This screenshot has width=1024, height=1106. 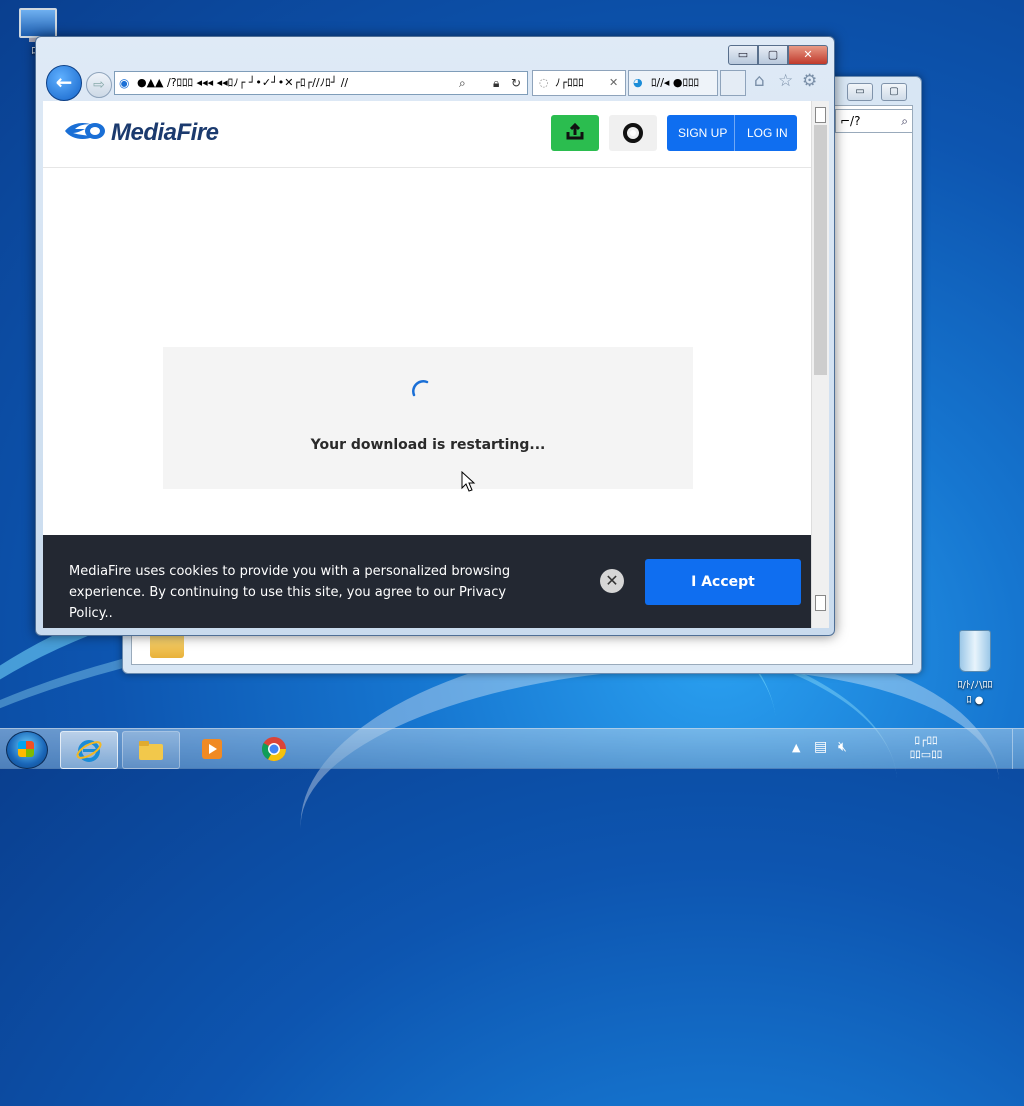 I want to click on start-button, so click(x=27, y=750).